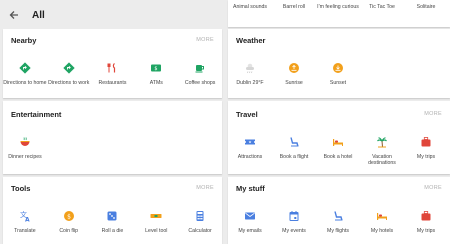 This screenshot has height=244, width=450. Describe the element at coordinates (112, 83) in the screenshot. I see `item-label: Restaurants` at that location.